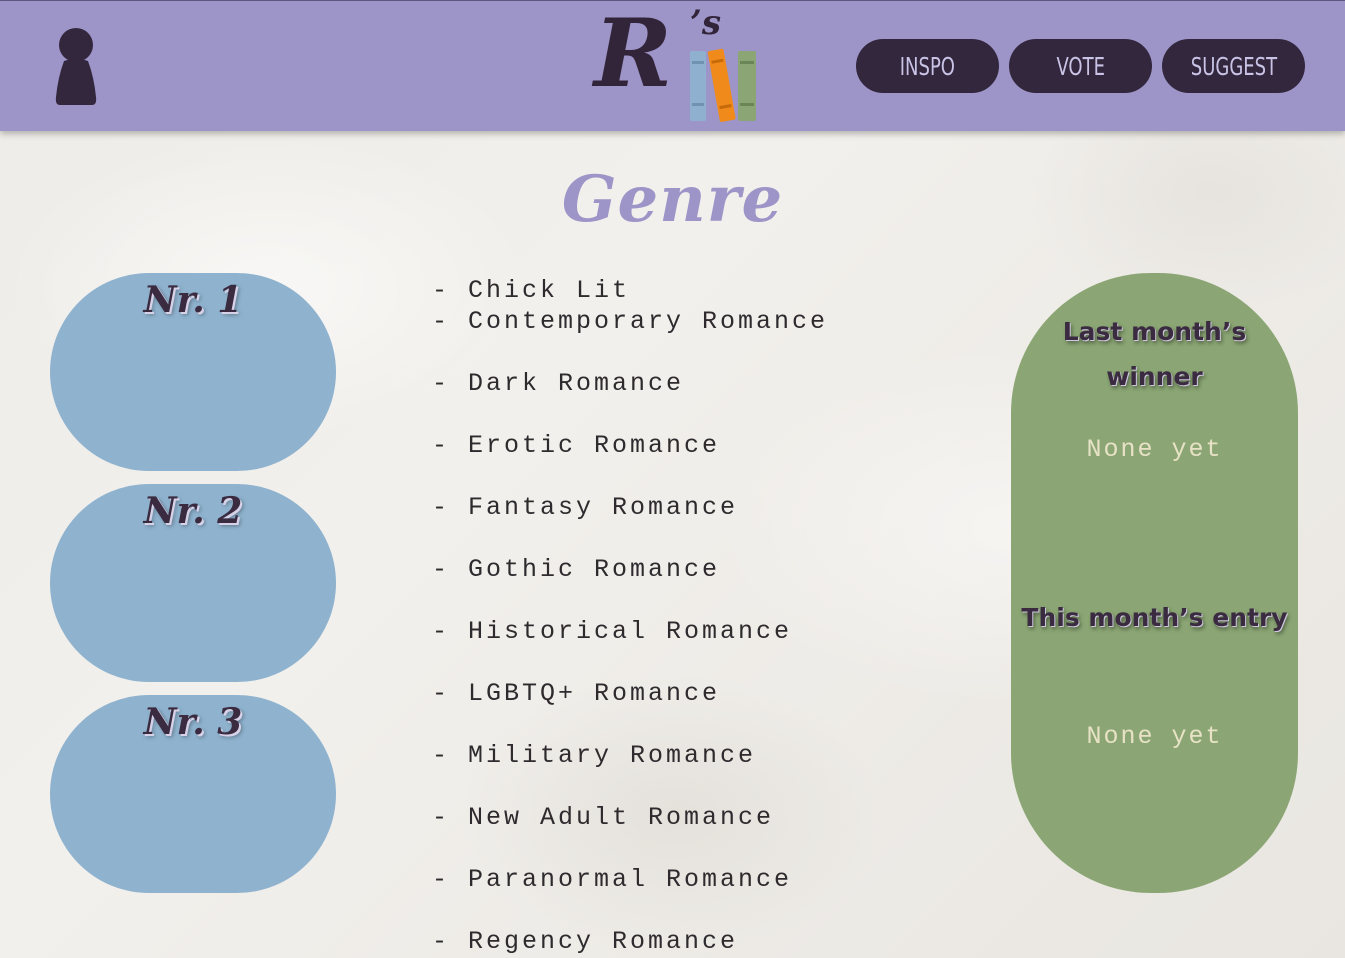  Describe the element at coordinates (630, 321) in the screenshot. I see `genre-item: - Contemporary Romance` at that location.